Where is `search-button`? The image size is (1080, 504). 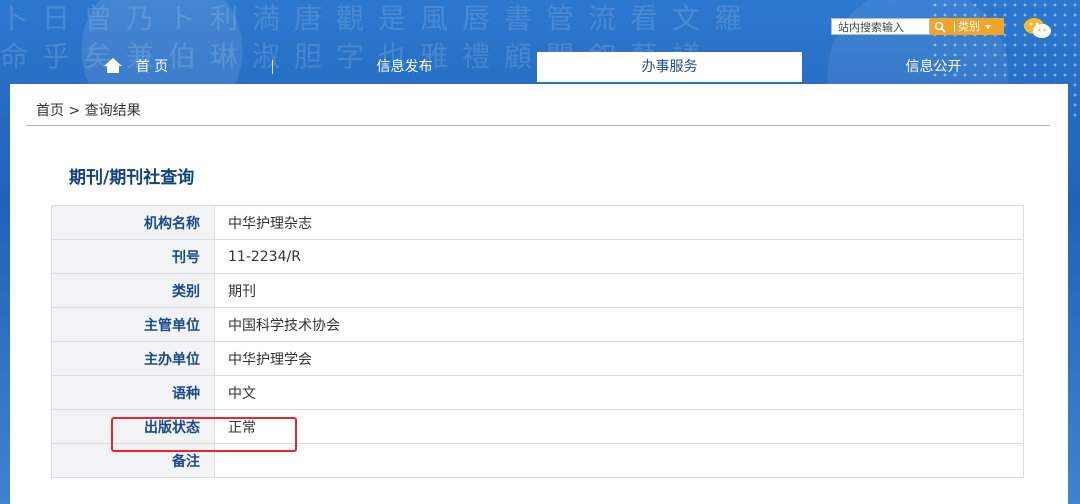 search-button is located at coordinates (940, 26).